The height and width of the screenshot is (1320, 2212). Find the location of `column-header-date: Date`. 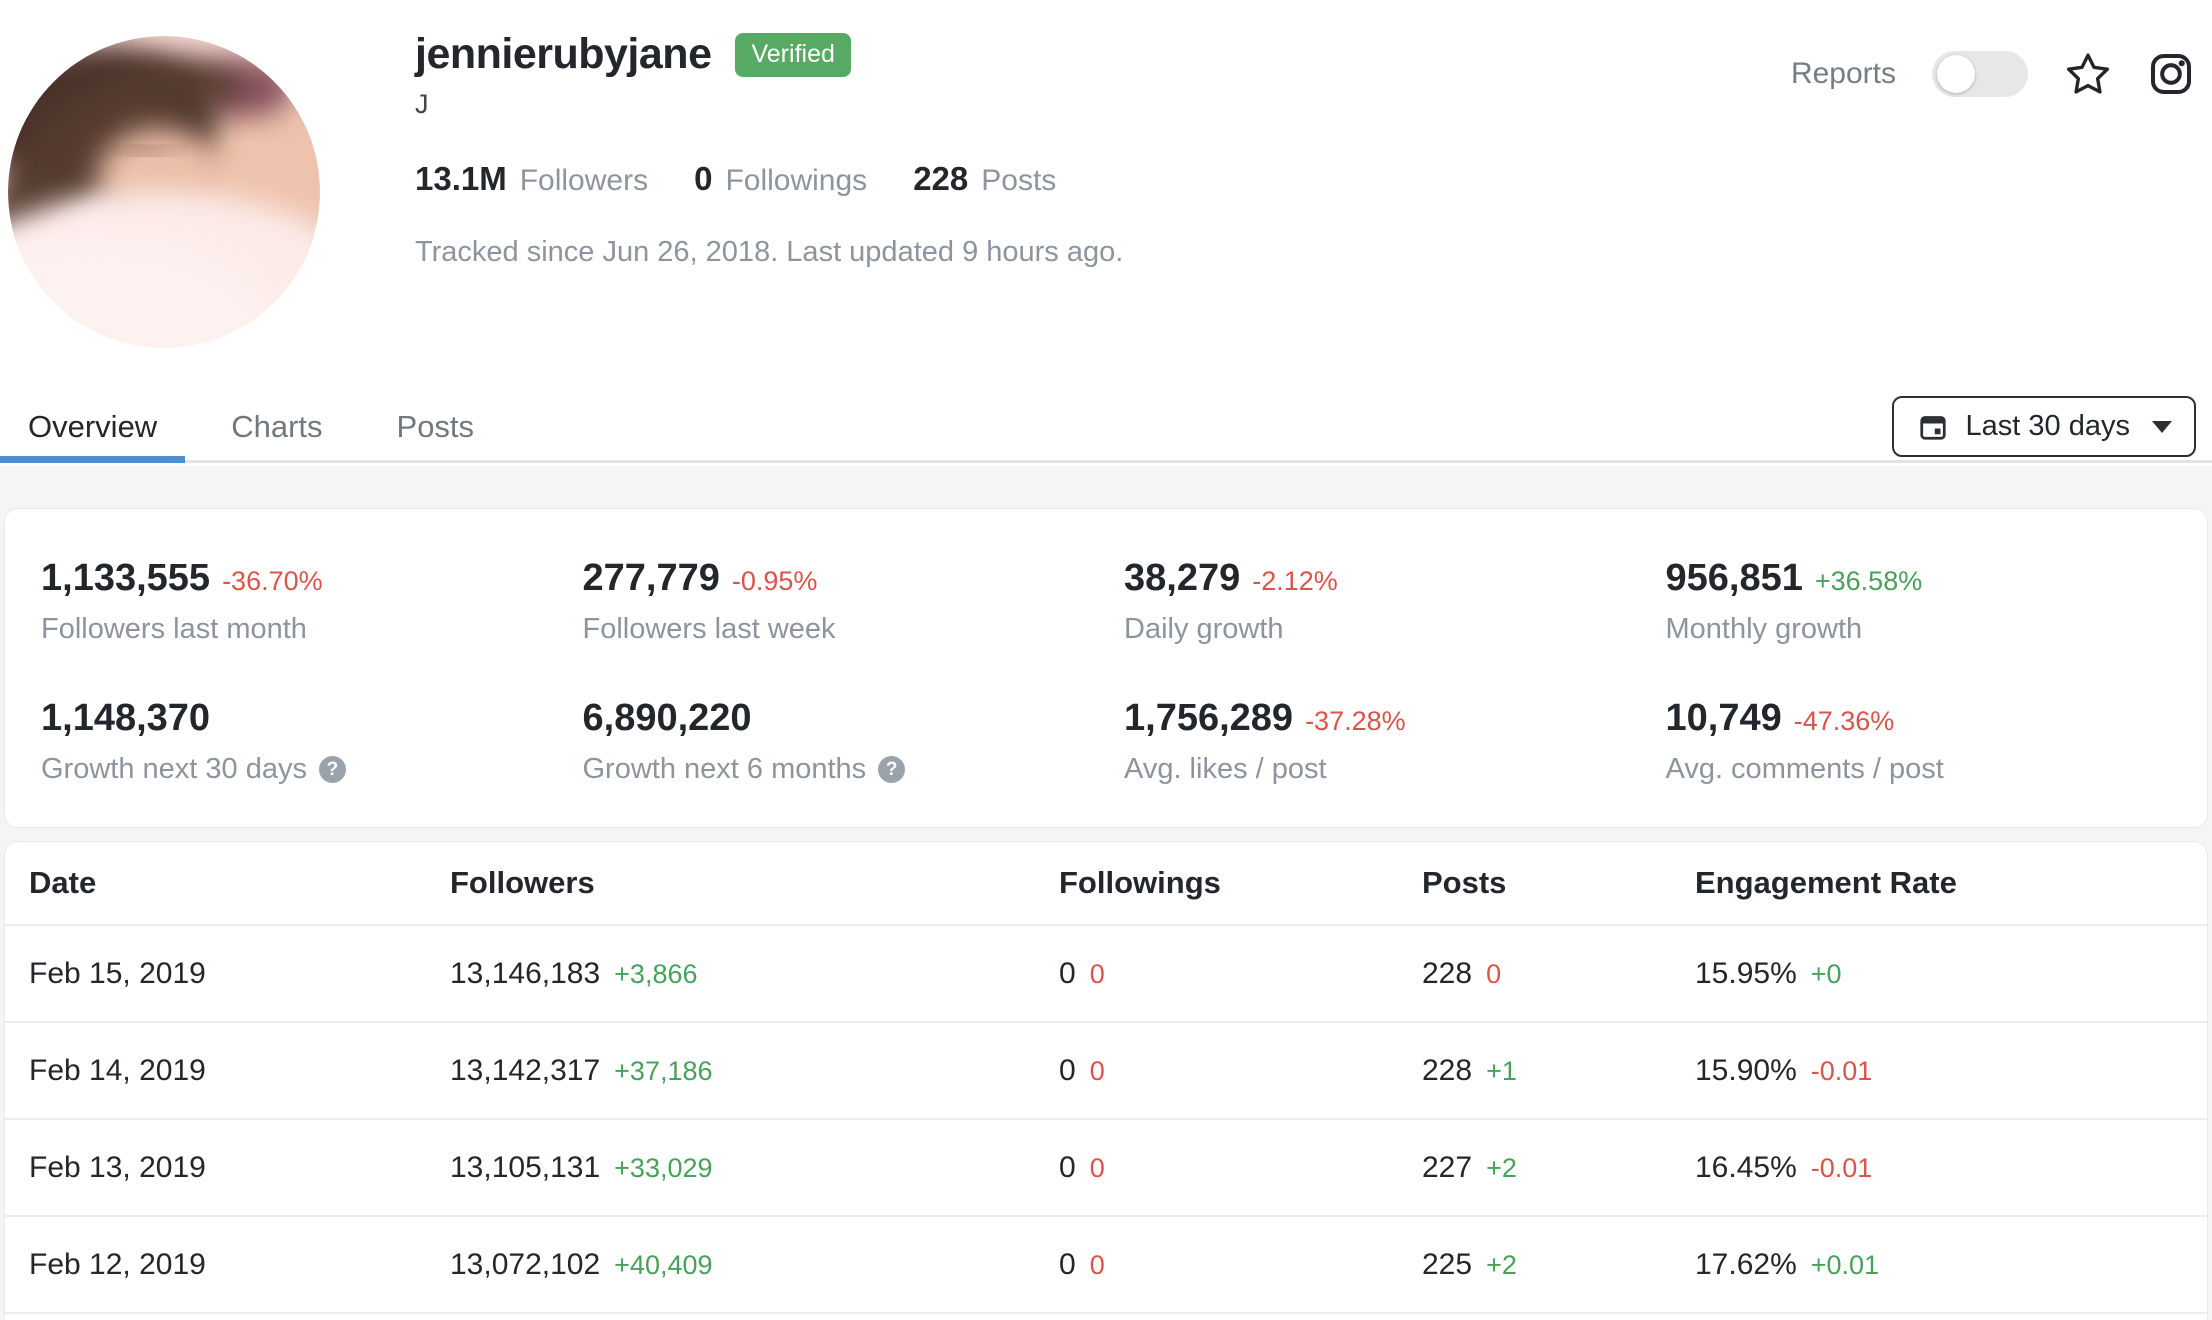

column-header-date: Date is located at coordinates (63, 882).